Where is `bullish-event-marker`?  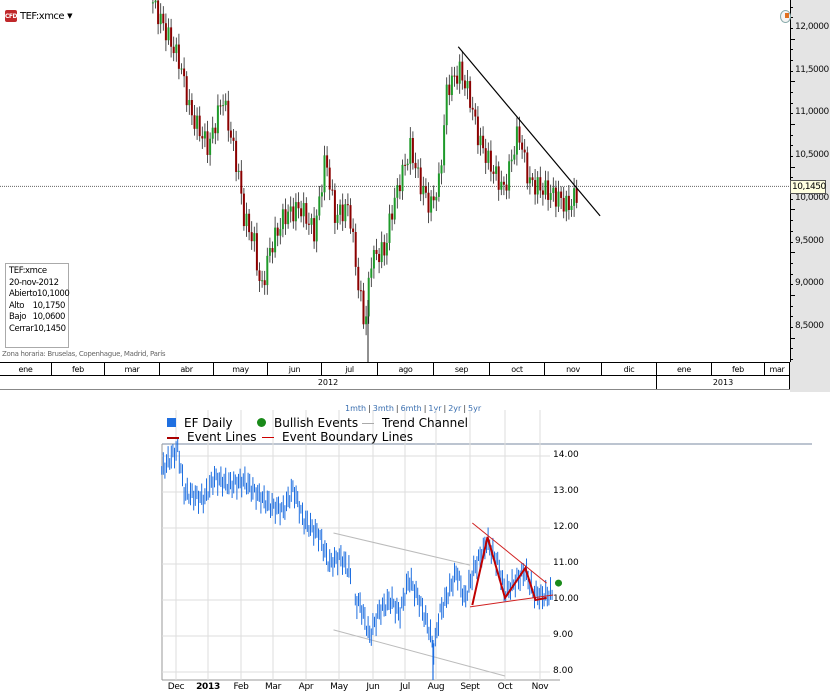 bullish-event-marker is located at coordinates (558, 583).